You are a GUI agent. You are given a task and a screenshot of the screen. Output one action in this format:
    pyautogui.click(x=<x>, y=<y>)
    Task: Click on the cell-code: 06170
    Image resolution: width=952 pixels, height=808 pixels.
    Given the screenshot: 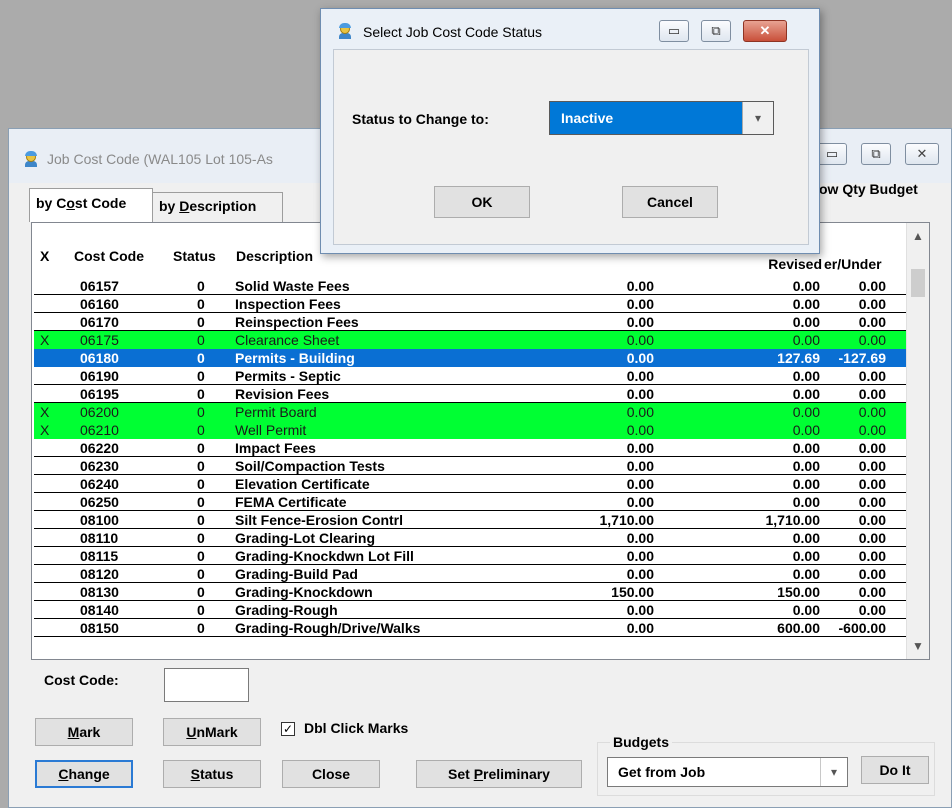 What is the action you would take?
    pyautogui.click(x=99, y=322)
    